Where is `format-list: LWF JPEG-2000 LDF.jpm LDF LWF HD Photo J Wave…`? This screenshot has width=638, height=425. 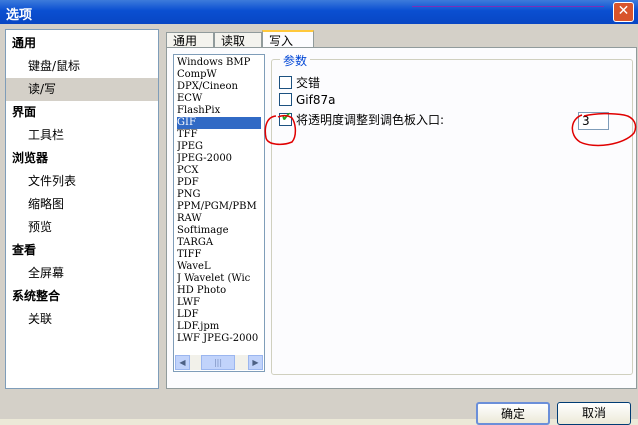
format-list: LWF JPEG-2000 LDF.jpm LDF LWF HD Photo J Wave… is located at coordinates (219, 213).